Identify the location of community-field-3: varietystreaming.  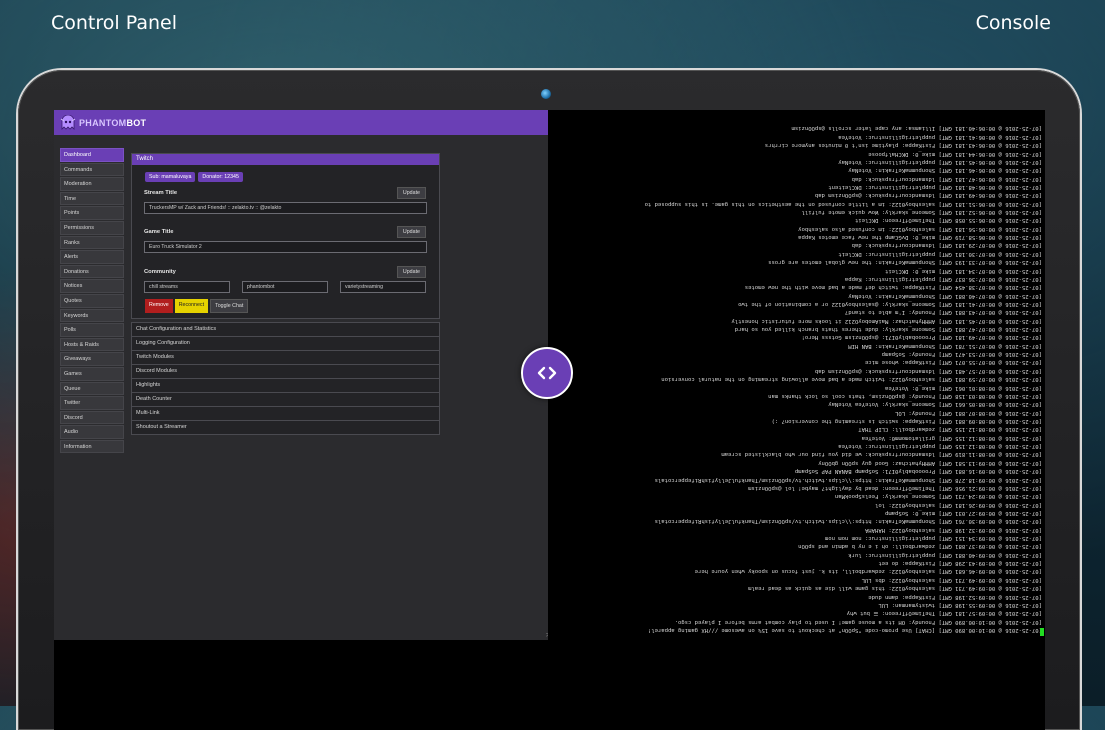
(383, 287).